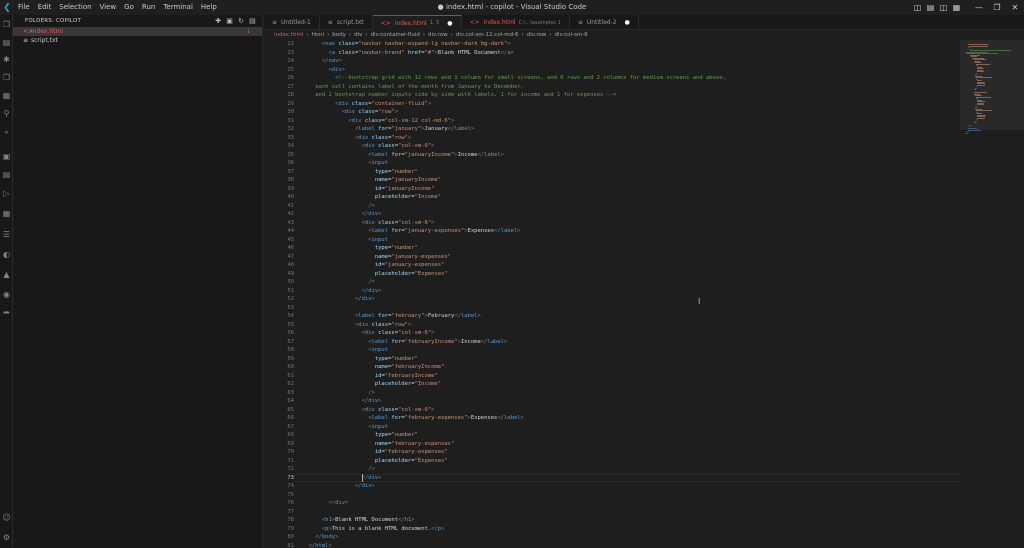 This screenshot has width=1024, height=548. Describe the element at coordinates (395, 35) in the screenshot. I see `breadcrumb-segment: div.container-fluid` at that location.